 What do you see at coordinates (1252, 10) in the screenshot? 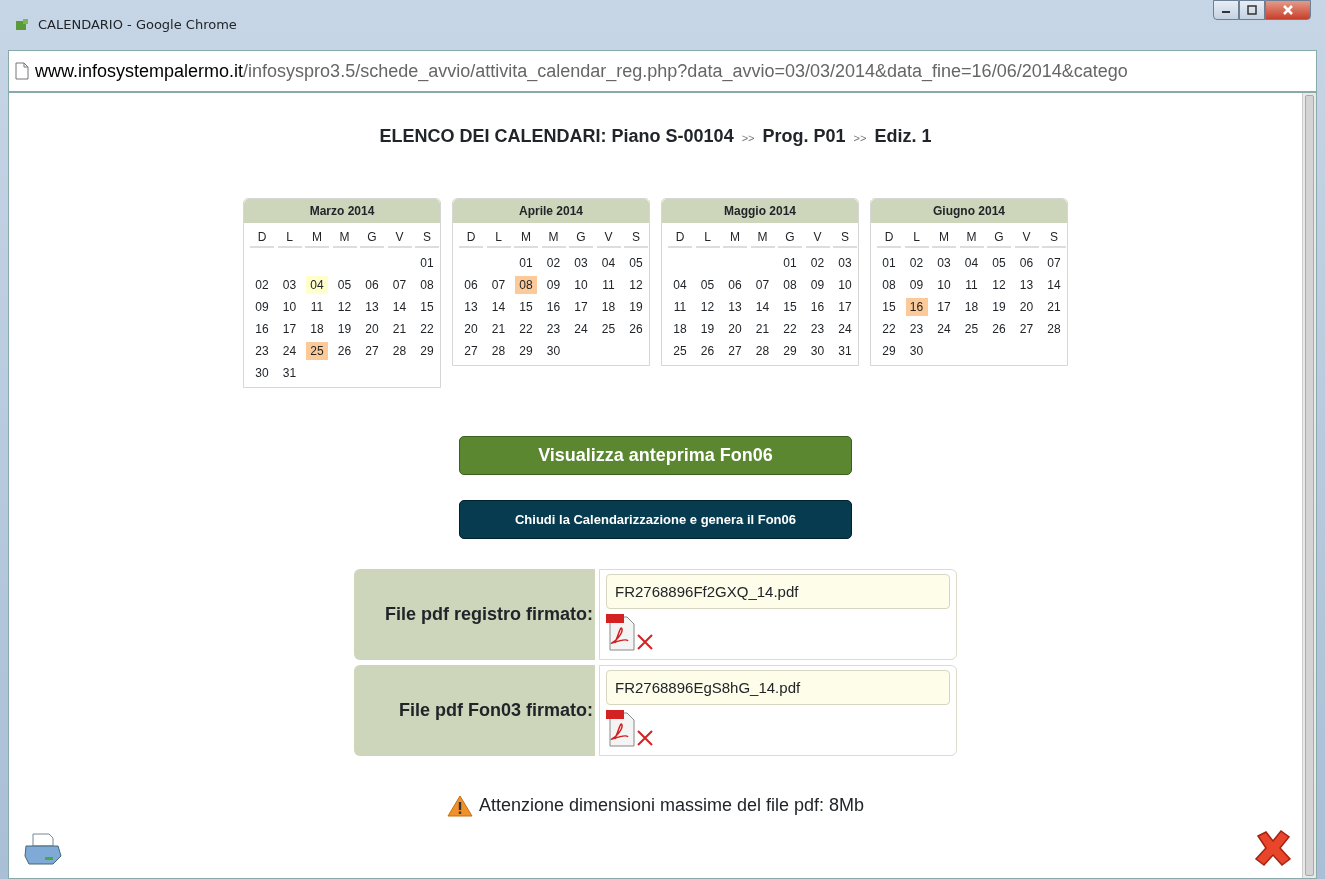
I see `maximize-button` at bounding box center [1252, 10].